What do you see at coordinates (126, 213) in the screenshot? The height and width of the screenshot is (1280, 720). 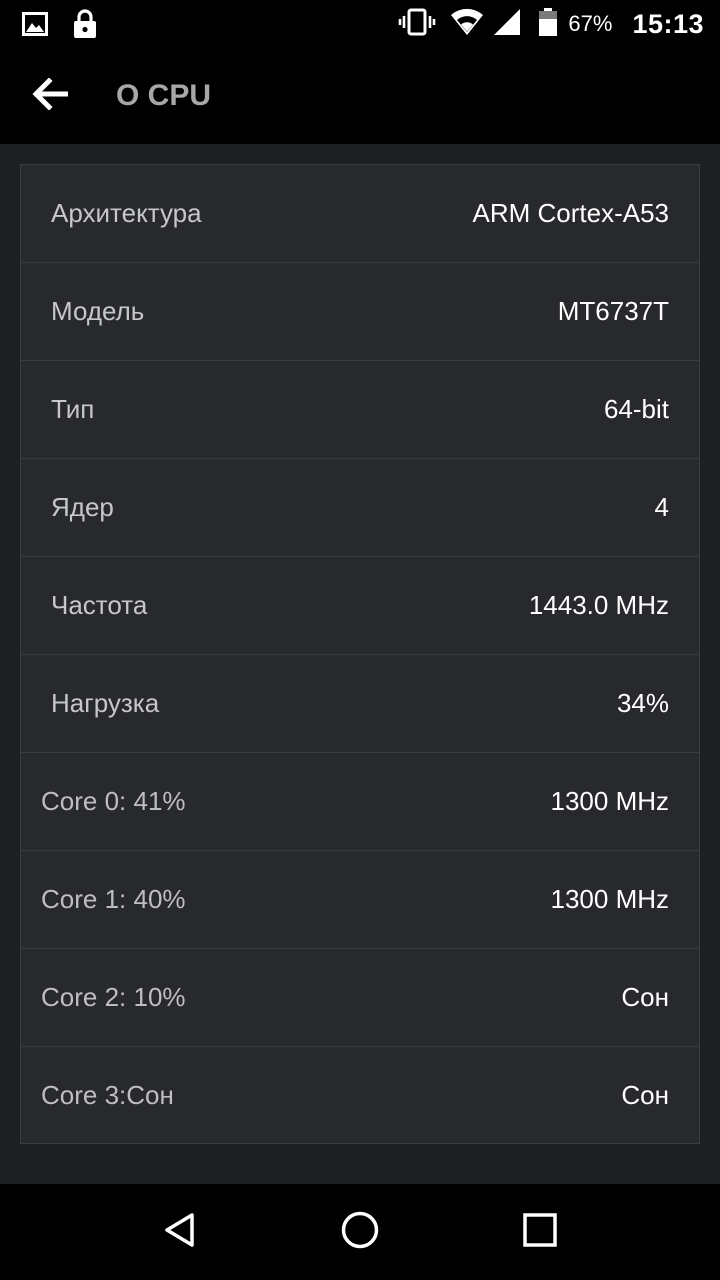 I see `row-label: Архитектура` at bounding box center [126, 213].